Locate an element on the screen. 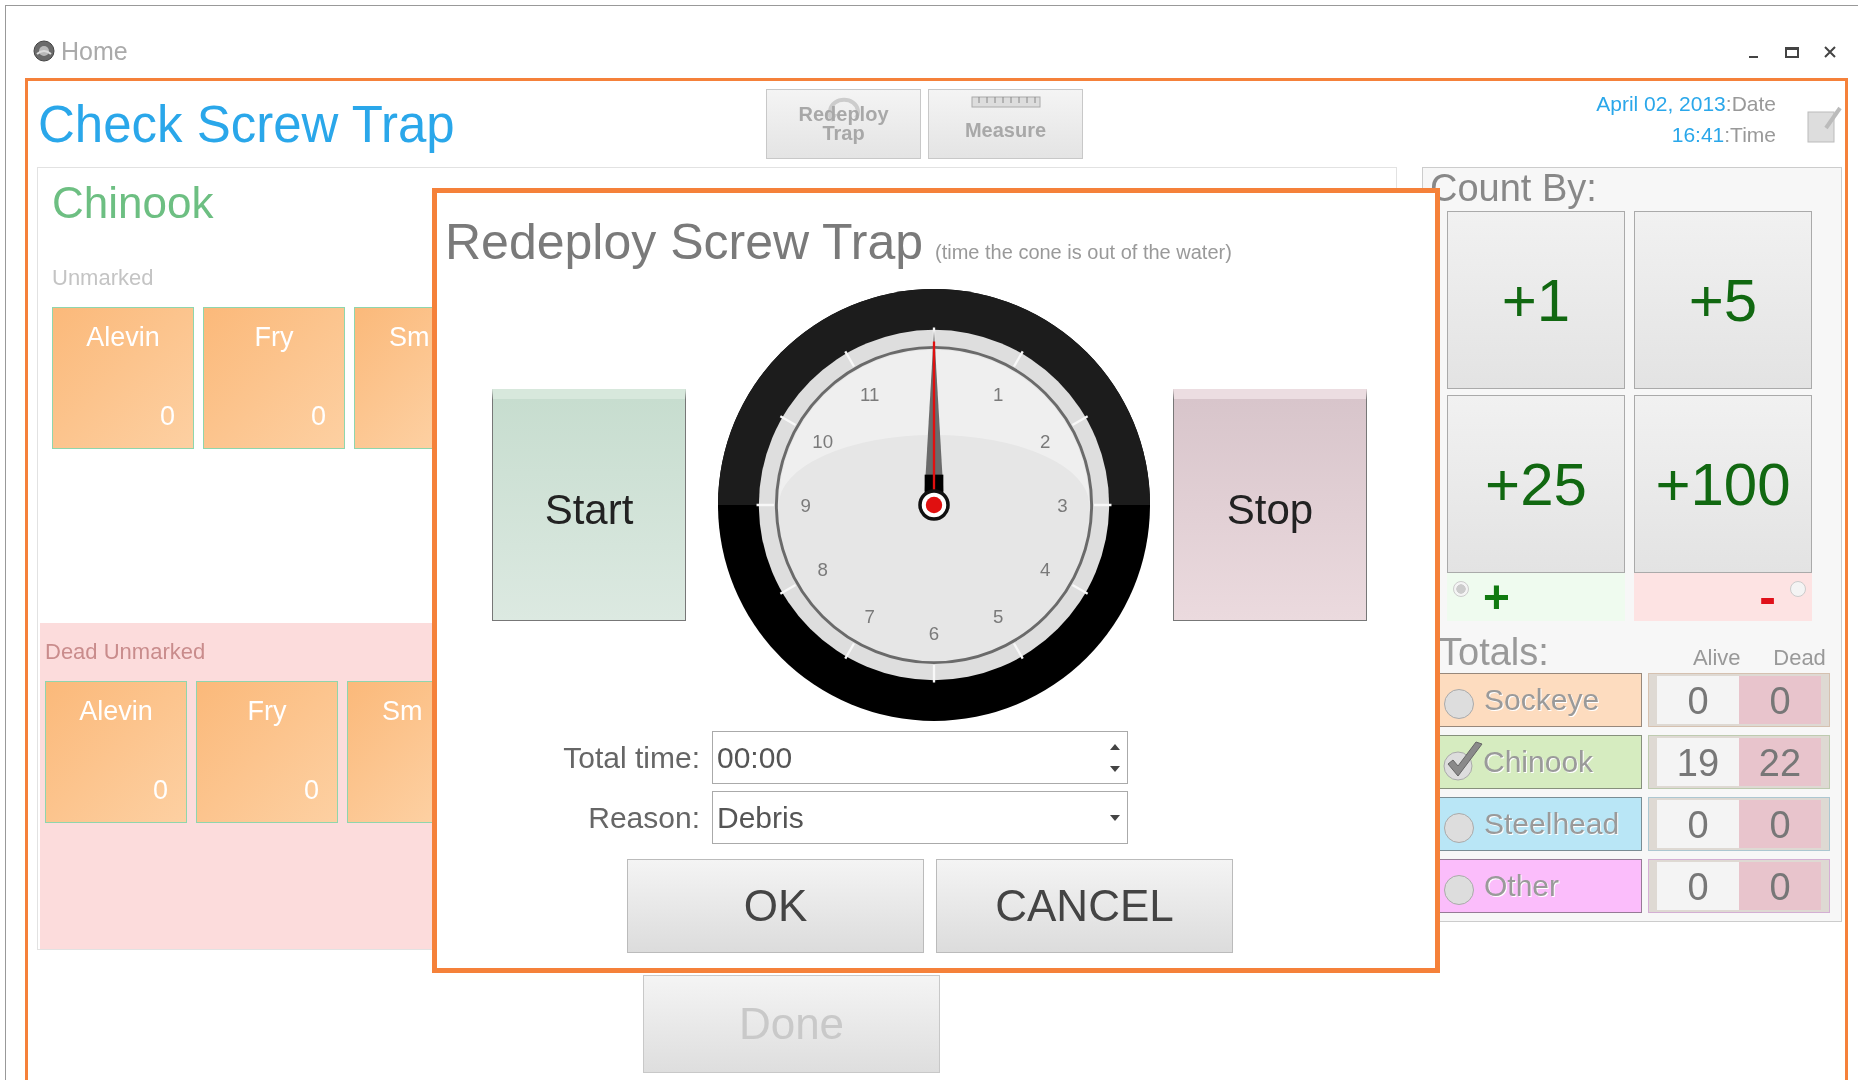 The image size is (1859, 1080). reason-dropdown: Debris is located at coordinates (920, 817).